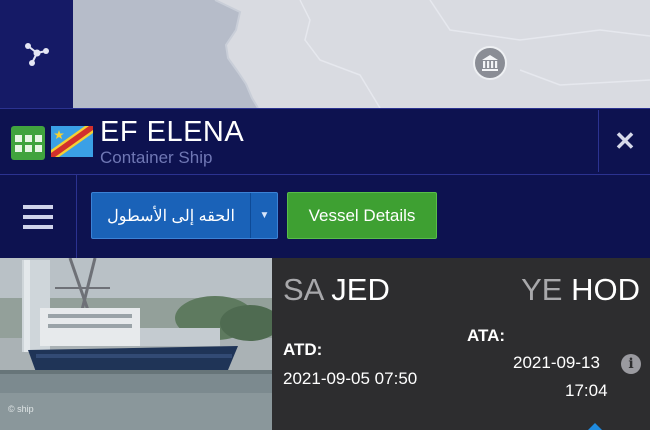  Describe the element at coordinates (264, 215) in the screenshot. I see `caret-down-icon: ▼` at that location.